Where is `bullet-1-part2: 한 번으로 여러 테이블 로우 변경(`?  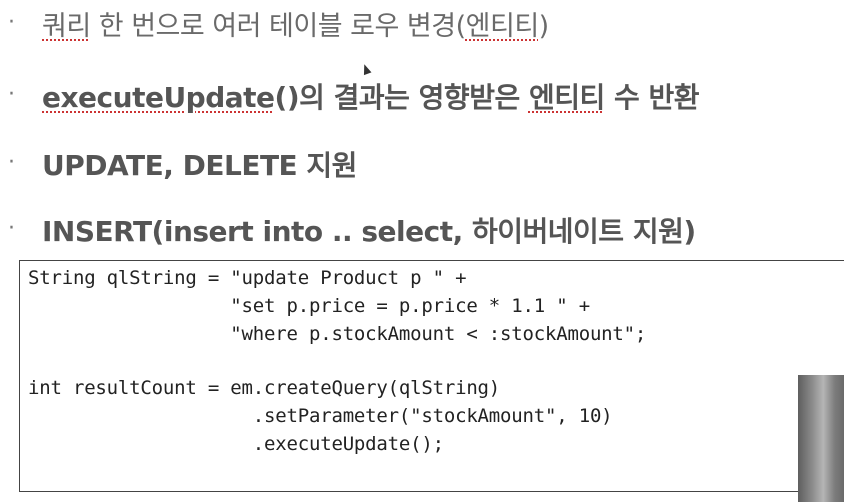 bullet-1-part2: 한 번으로 여러 테이블 로우 변경( is located at coordinates (278, 26).